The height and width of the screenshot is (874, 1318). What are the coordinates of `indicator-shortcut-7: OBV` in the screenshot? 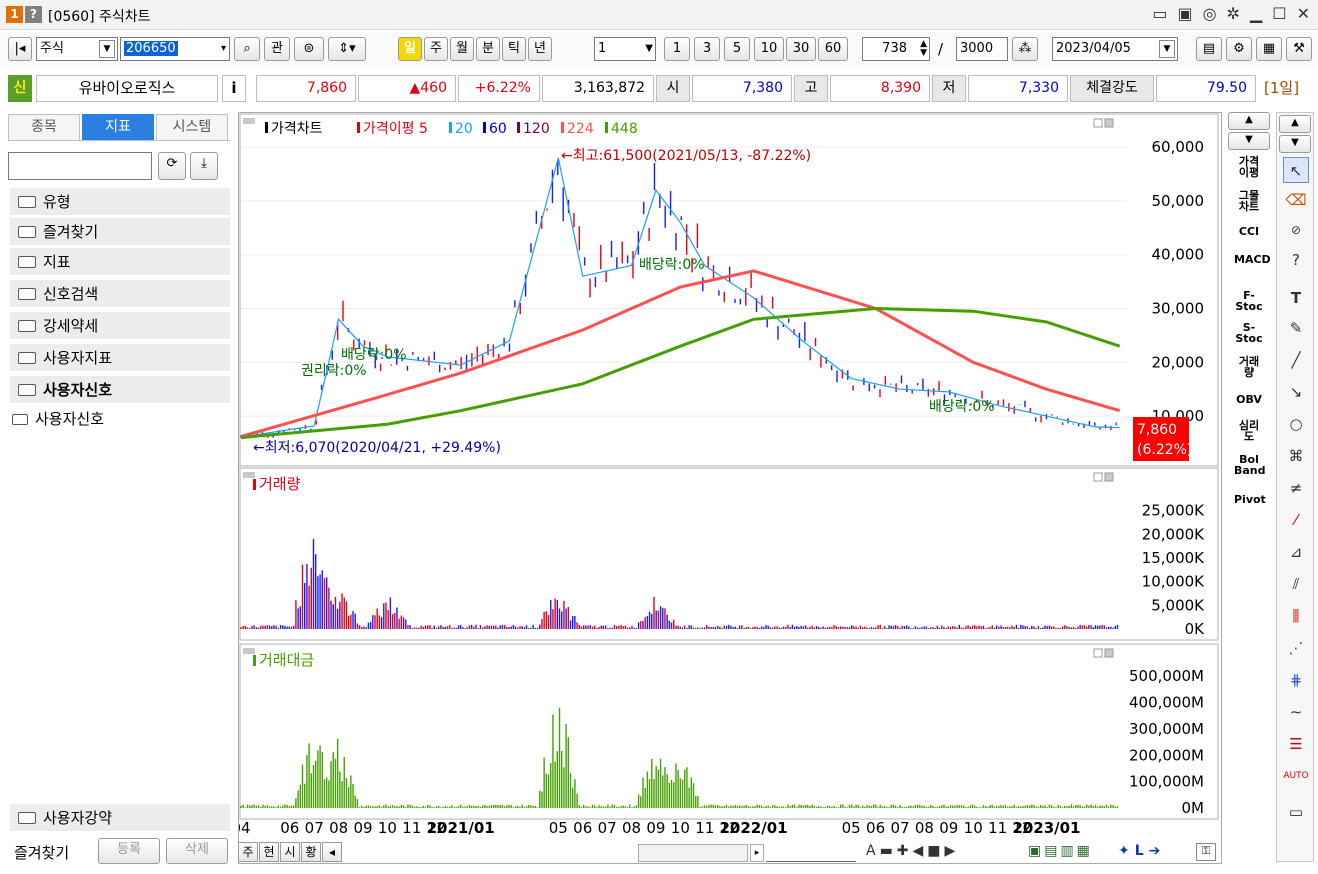 It's located at (1249, 399).